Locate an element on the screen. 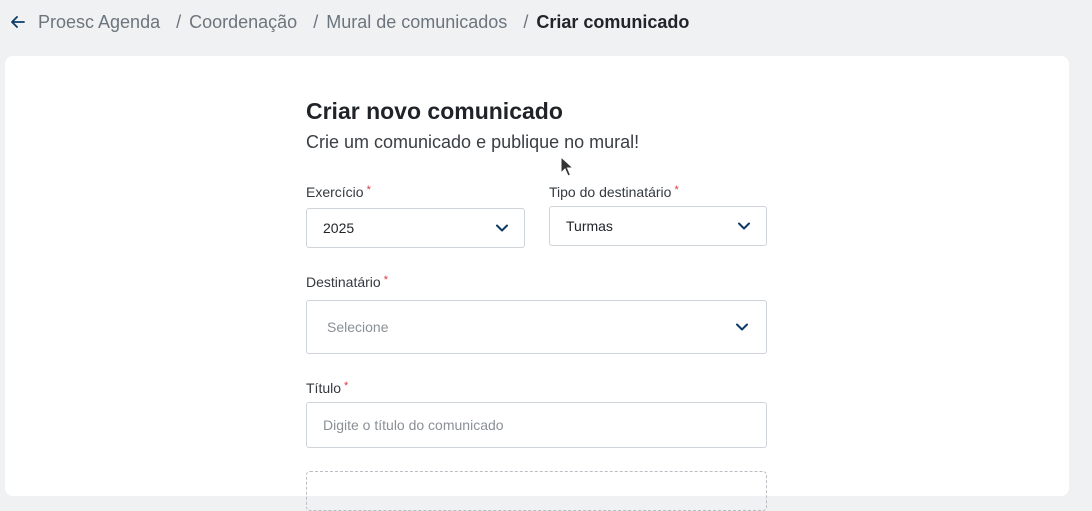  titulo-label-text: Título is located at coordinates (324, 388).